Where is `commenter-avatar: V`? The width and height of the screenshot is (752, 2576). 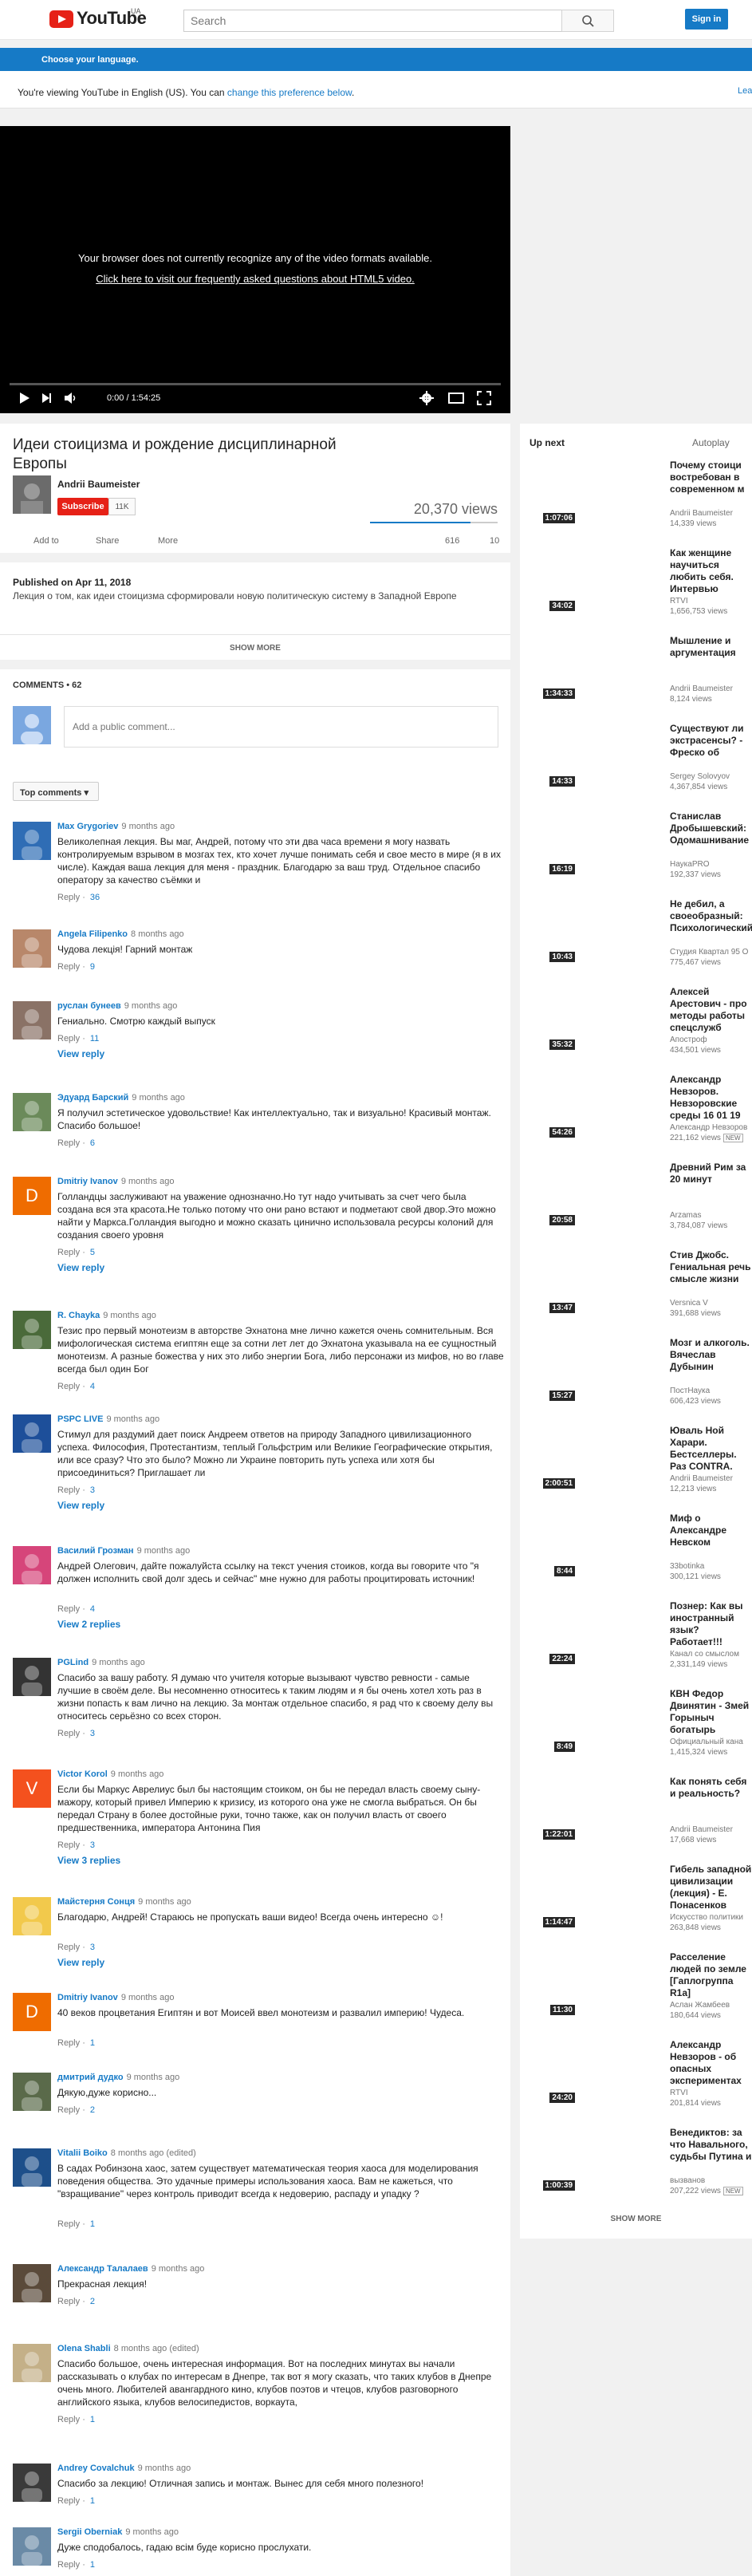 commenter-avatar: V is located at coordinates (32, 1789).